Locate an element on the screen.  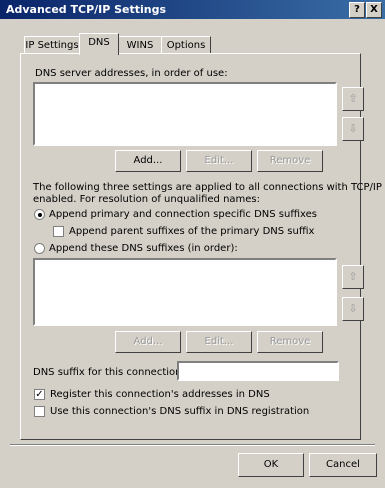
close-button: X is located at coordinates (374, 10).